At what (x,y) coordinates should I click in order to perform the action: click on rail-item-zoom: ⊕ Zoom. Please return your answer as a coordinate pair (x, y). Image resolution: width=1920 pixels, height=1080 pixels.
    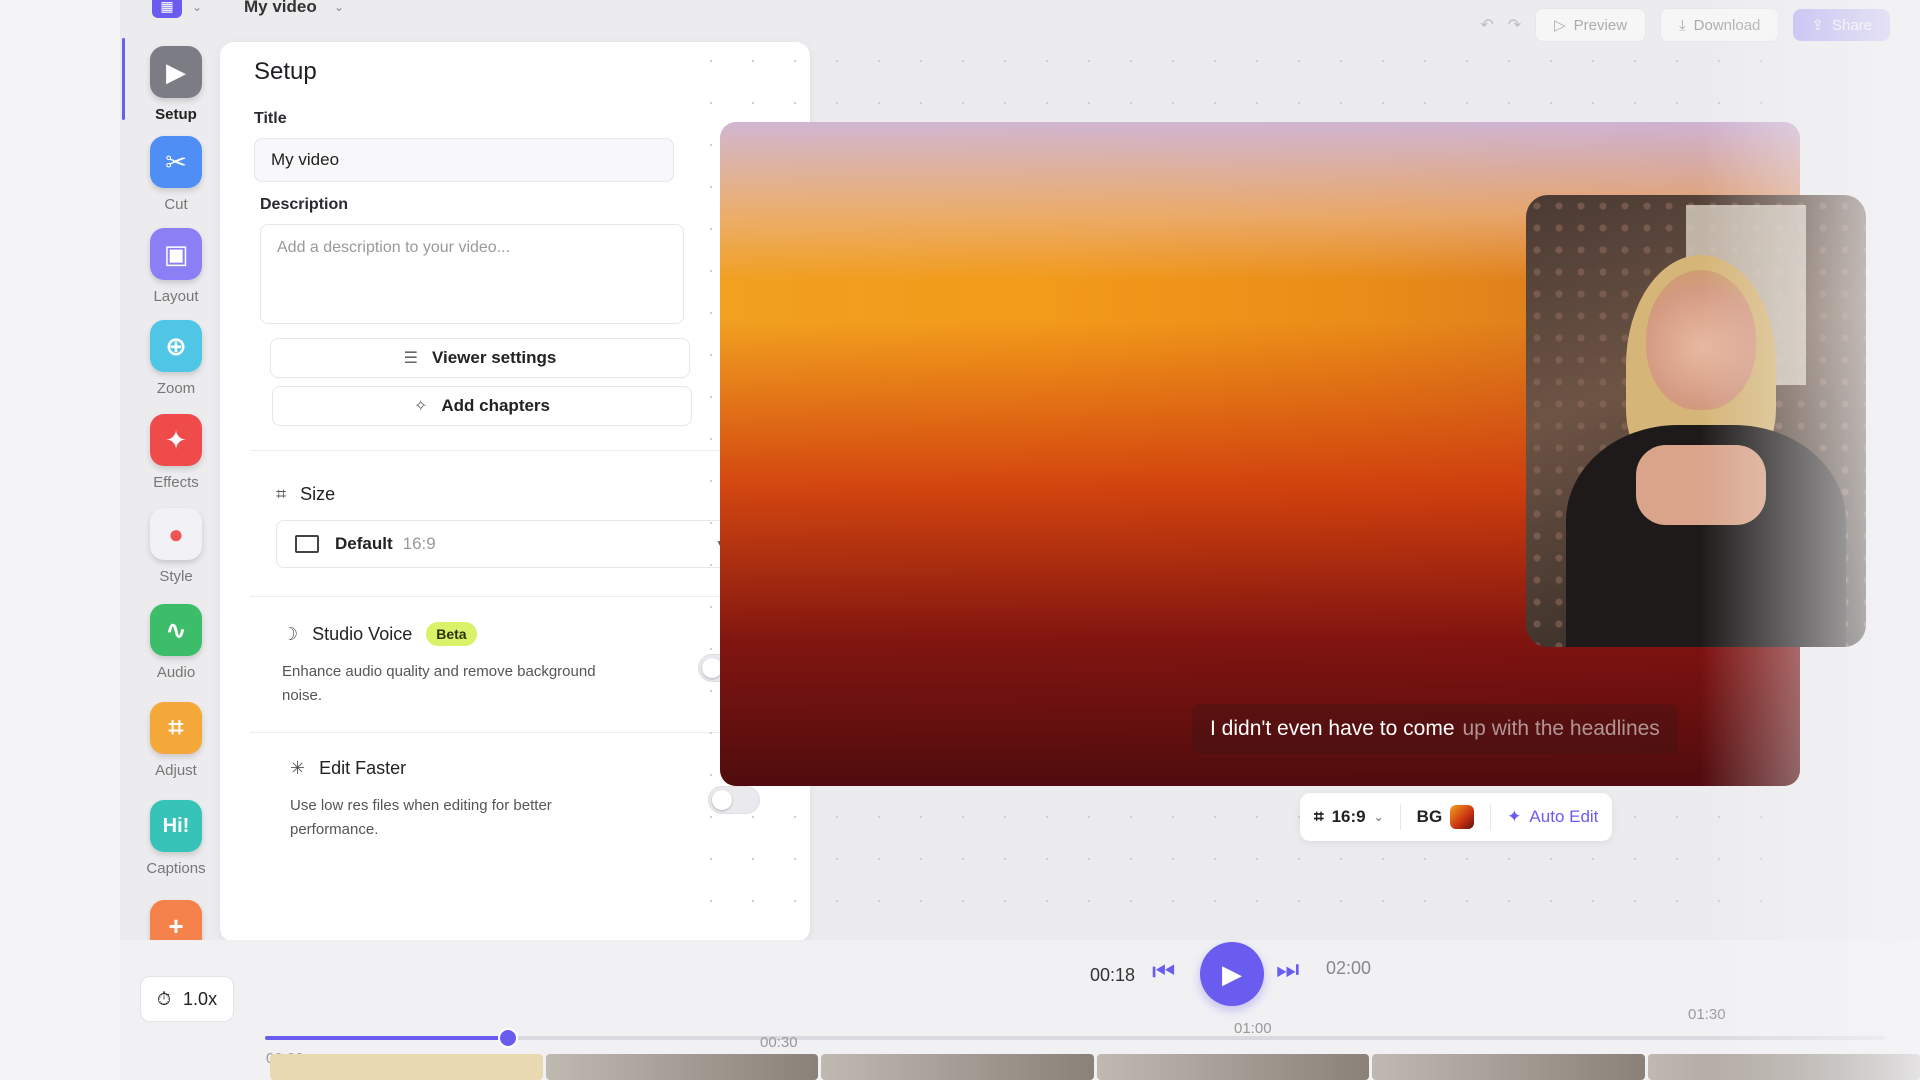
    Looking at the image, I should click on (176, 358).